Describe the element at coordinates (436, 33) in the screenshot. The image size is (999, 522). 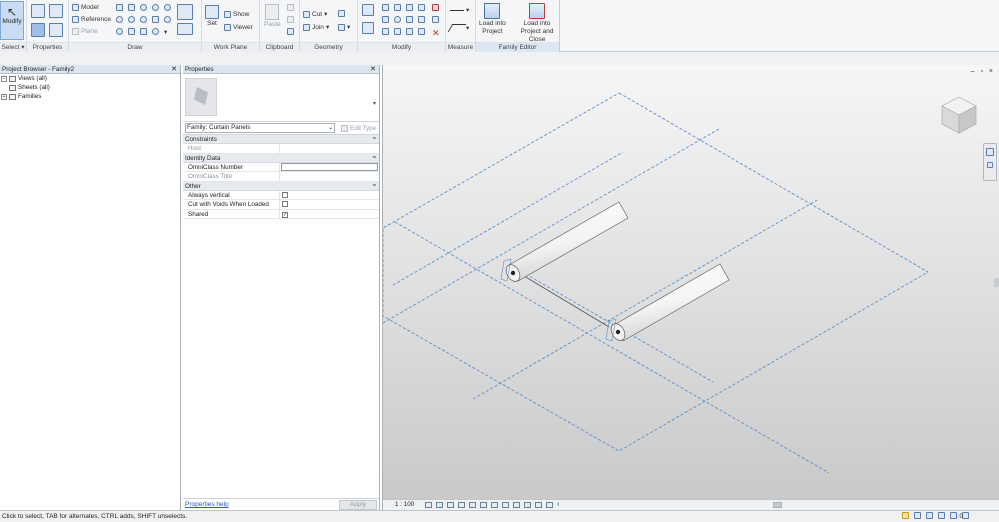
I see `delete-icon: ✕` at that location.